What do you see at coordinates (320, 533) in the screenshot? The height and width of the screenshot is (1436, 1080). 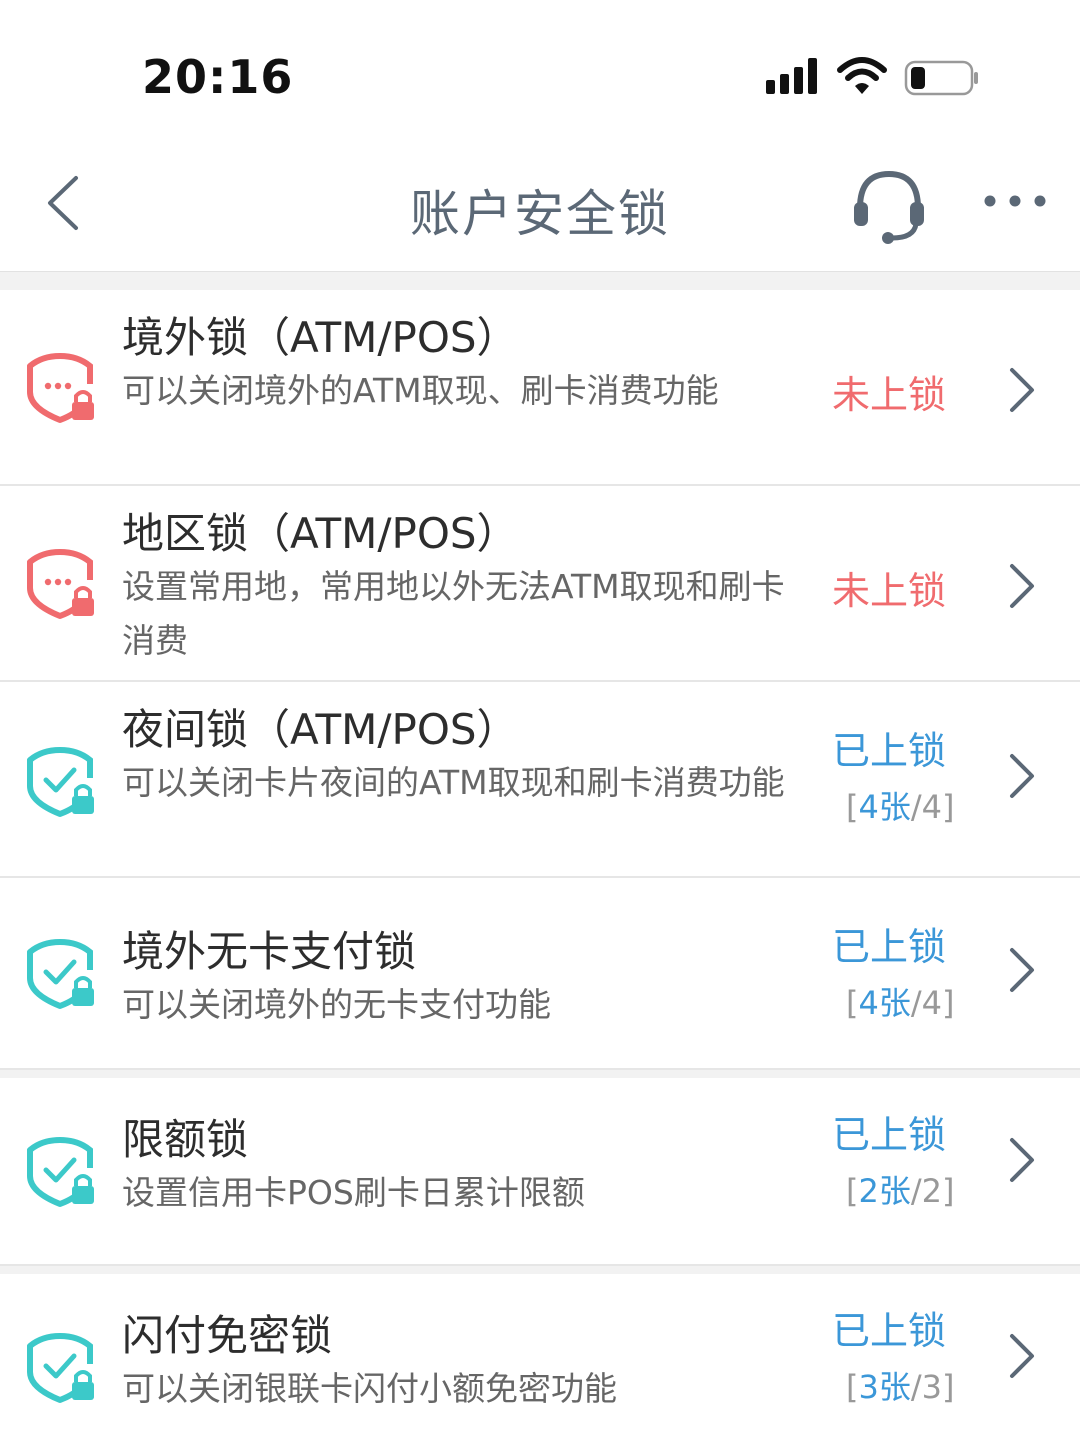 I see `lock-item-title: 地区锁（ATM/POS）` at bounding box center [320, 533].